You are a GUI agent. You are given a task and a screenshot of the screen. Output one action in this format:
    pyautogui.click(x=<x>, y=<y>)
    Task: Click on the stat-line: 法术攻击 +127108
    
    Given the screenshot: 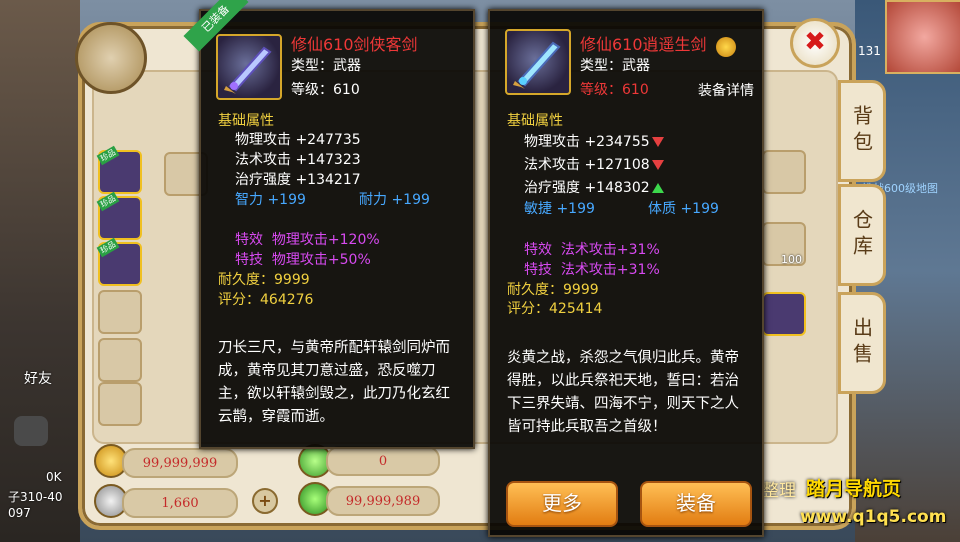 What is the action you would take?
    pyautogui.click(x=594, y=164)
    